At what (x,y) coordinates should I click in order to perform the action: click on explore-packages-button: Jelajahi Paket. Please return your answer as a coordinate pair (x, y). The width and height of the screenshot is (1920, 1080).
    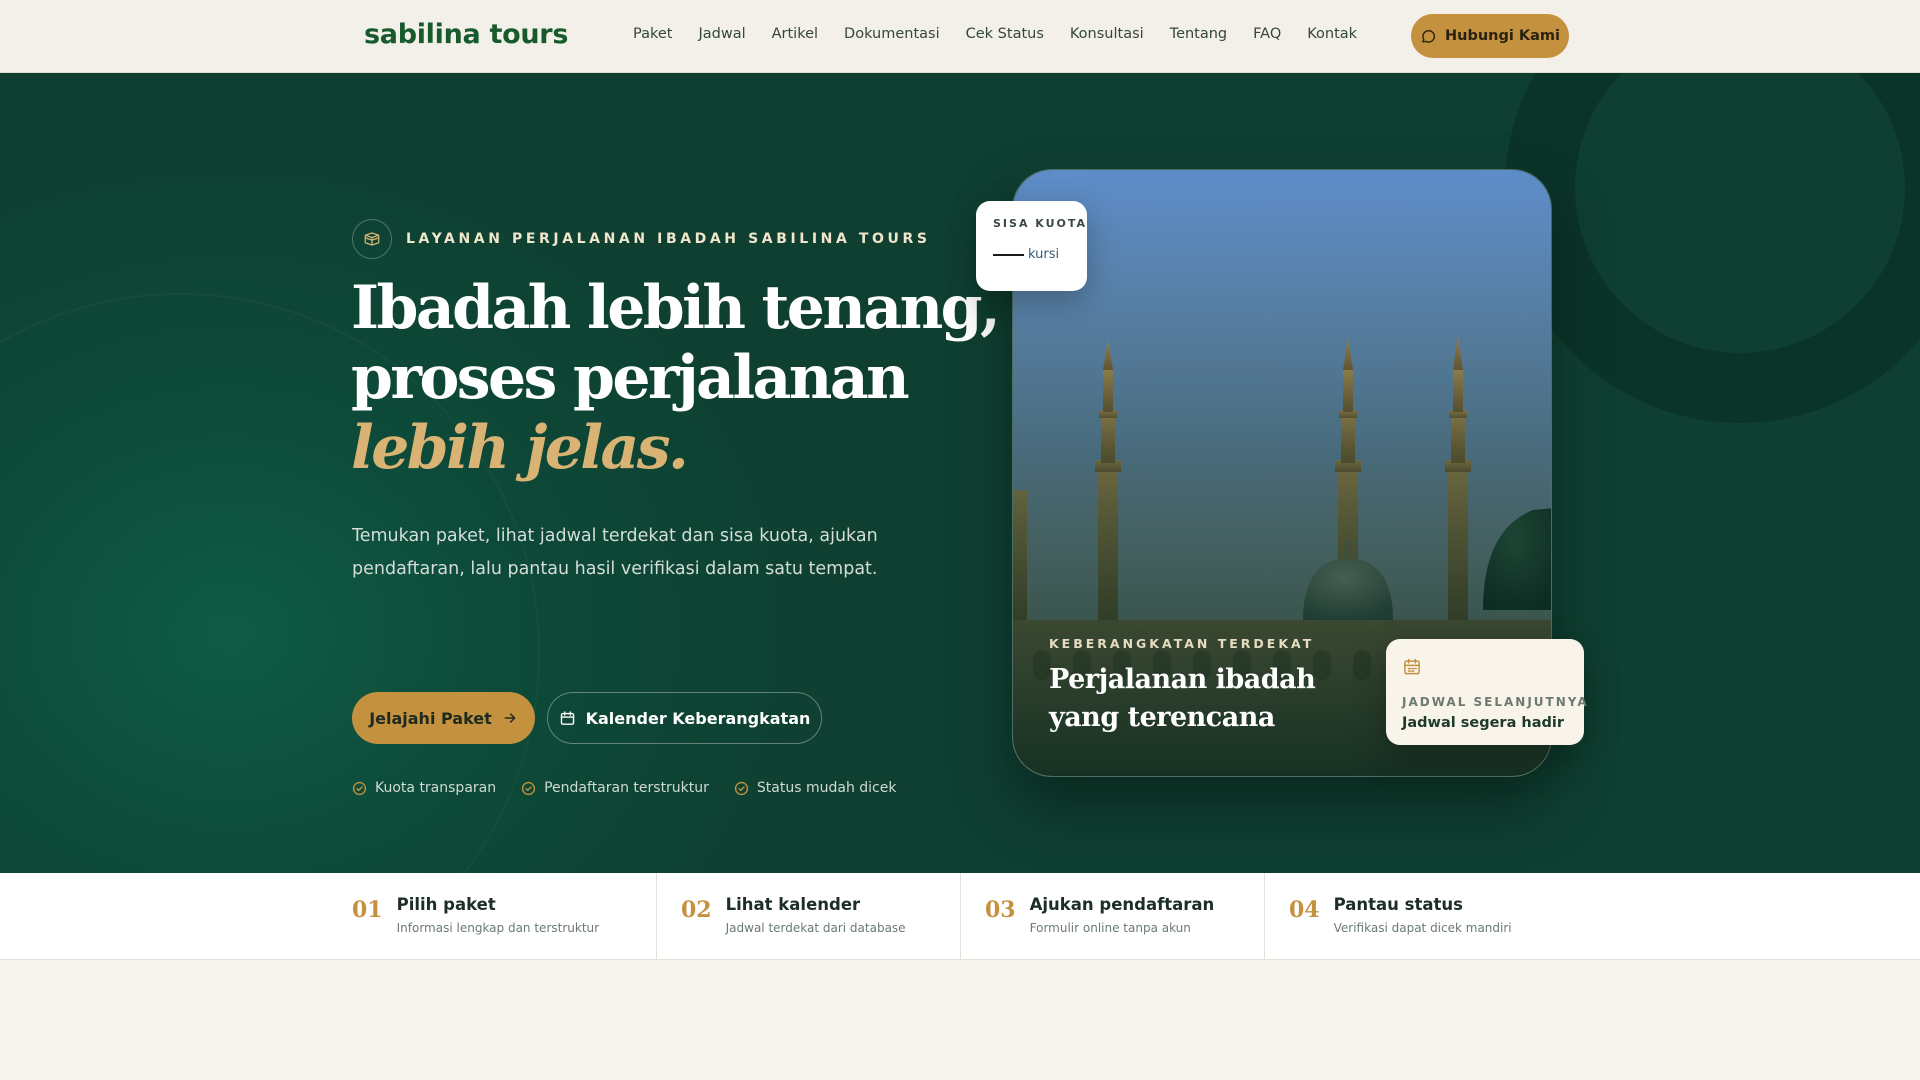
    Looking at the image, I should click on (443, 718).